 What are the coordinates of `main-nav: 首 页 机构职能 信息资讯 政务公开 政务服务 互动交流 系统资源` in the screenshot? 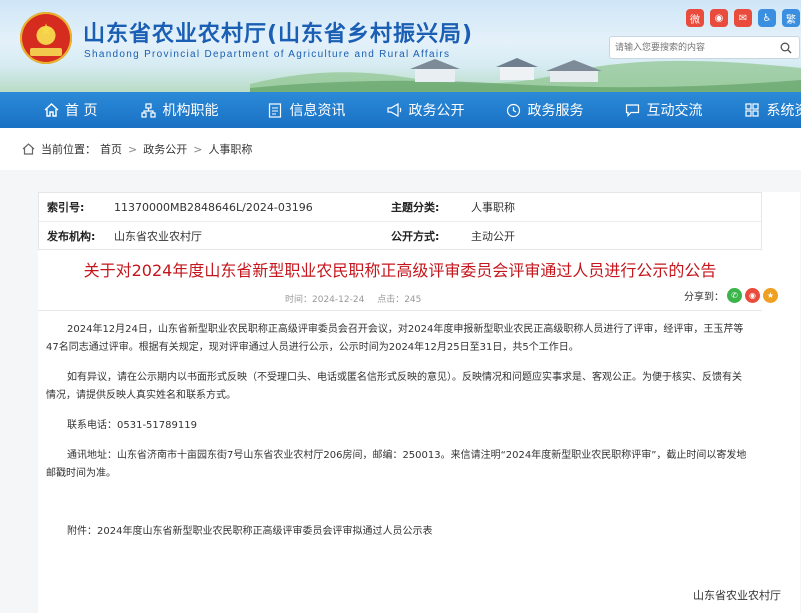 It's located at (400, 110).